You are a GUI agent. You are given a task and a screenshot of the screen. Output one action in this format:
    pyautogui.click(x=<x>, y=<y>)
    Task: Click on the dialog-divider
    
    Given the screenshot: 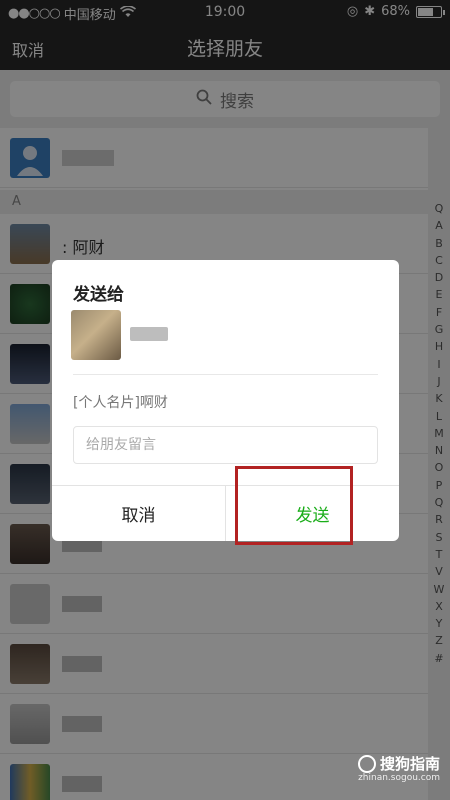 What is the action you would take?
    pyautogui.click(x=225, y=374)
    